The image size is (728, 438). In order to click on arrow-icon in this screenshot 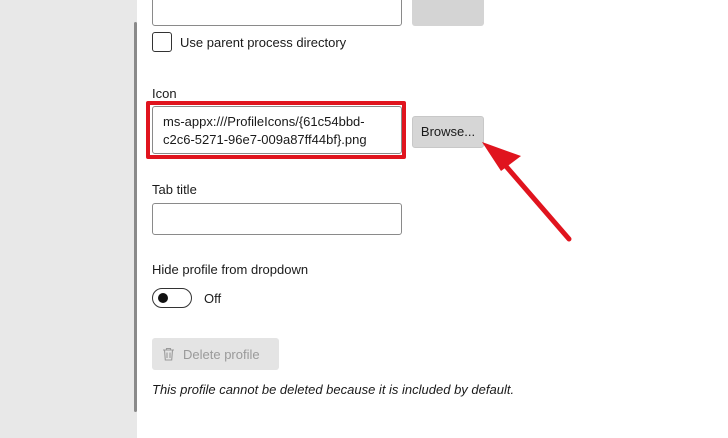, I will do `click(527, 192)`.